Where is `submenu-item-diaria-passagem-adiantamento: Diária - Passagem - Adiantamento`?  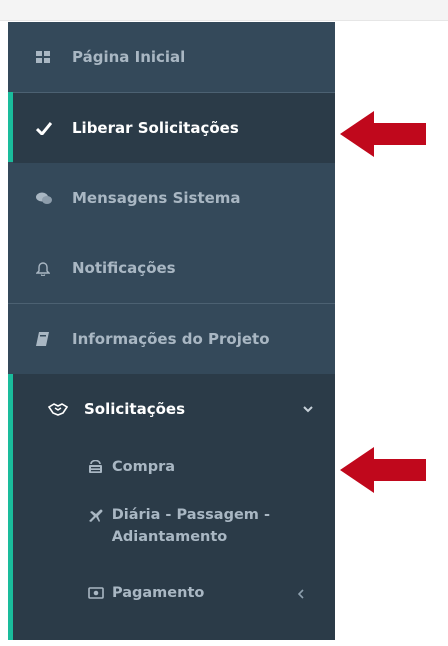
submenu-item-diaria-passagem-adiantamento: Diária - Passagem - Adiantamento is located at coordinates (203, 526).